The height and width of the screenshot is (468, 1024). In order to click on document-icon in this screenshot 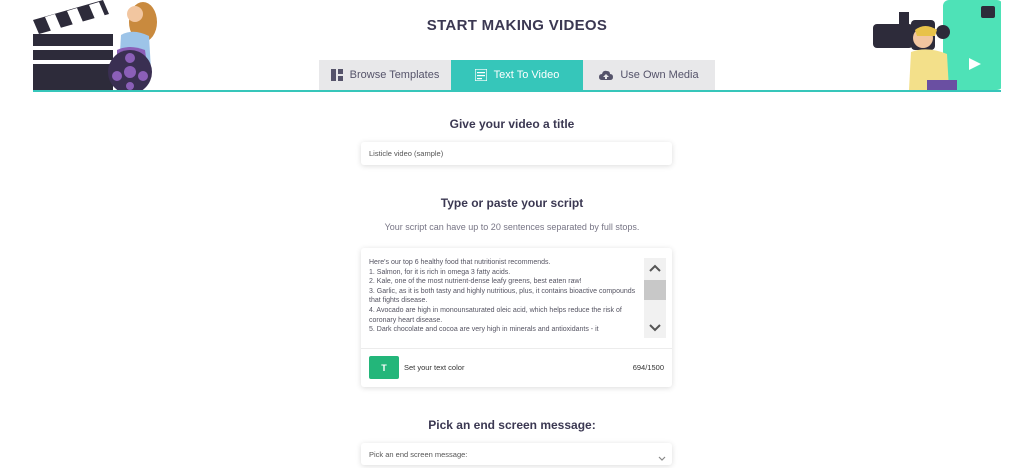, I will do `click(480, 75)`.